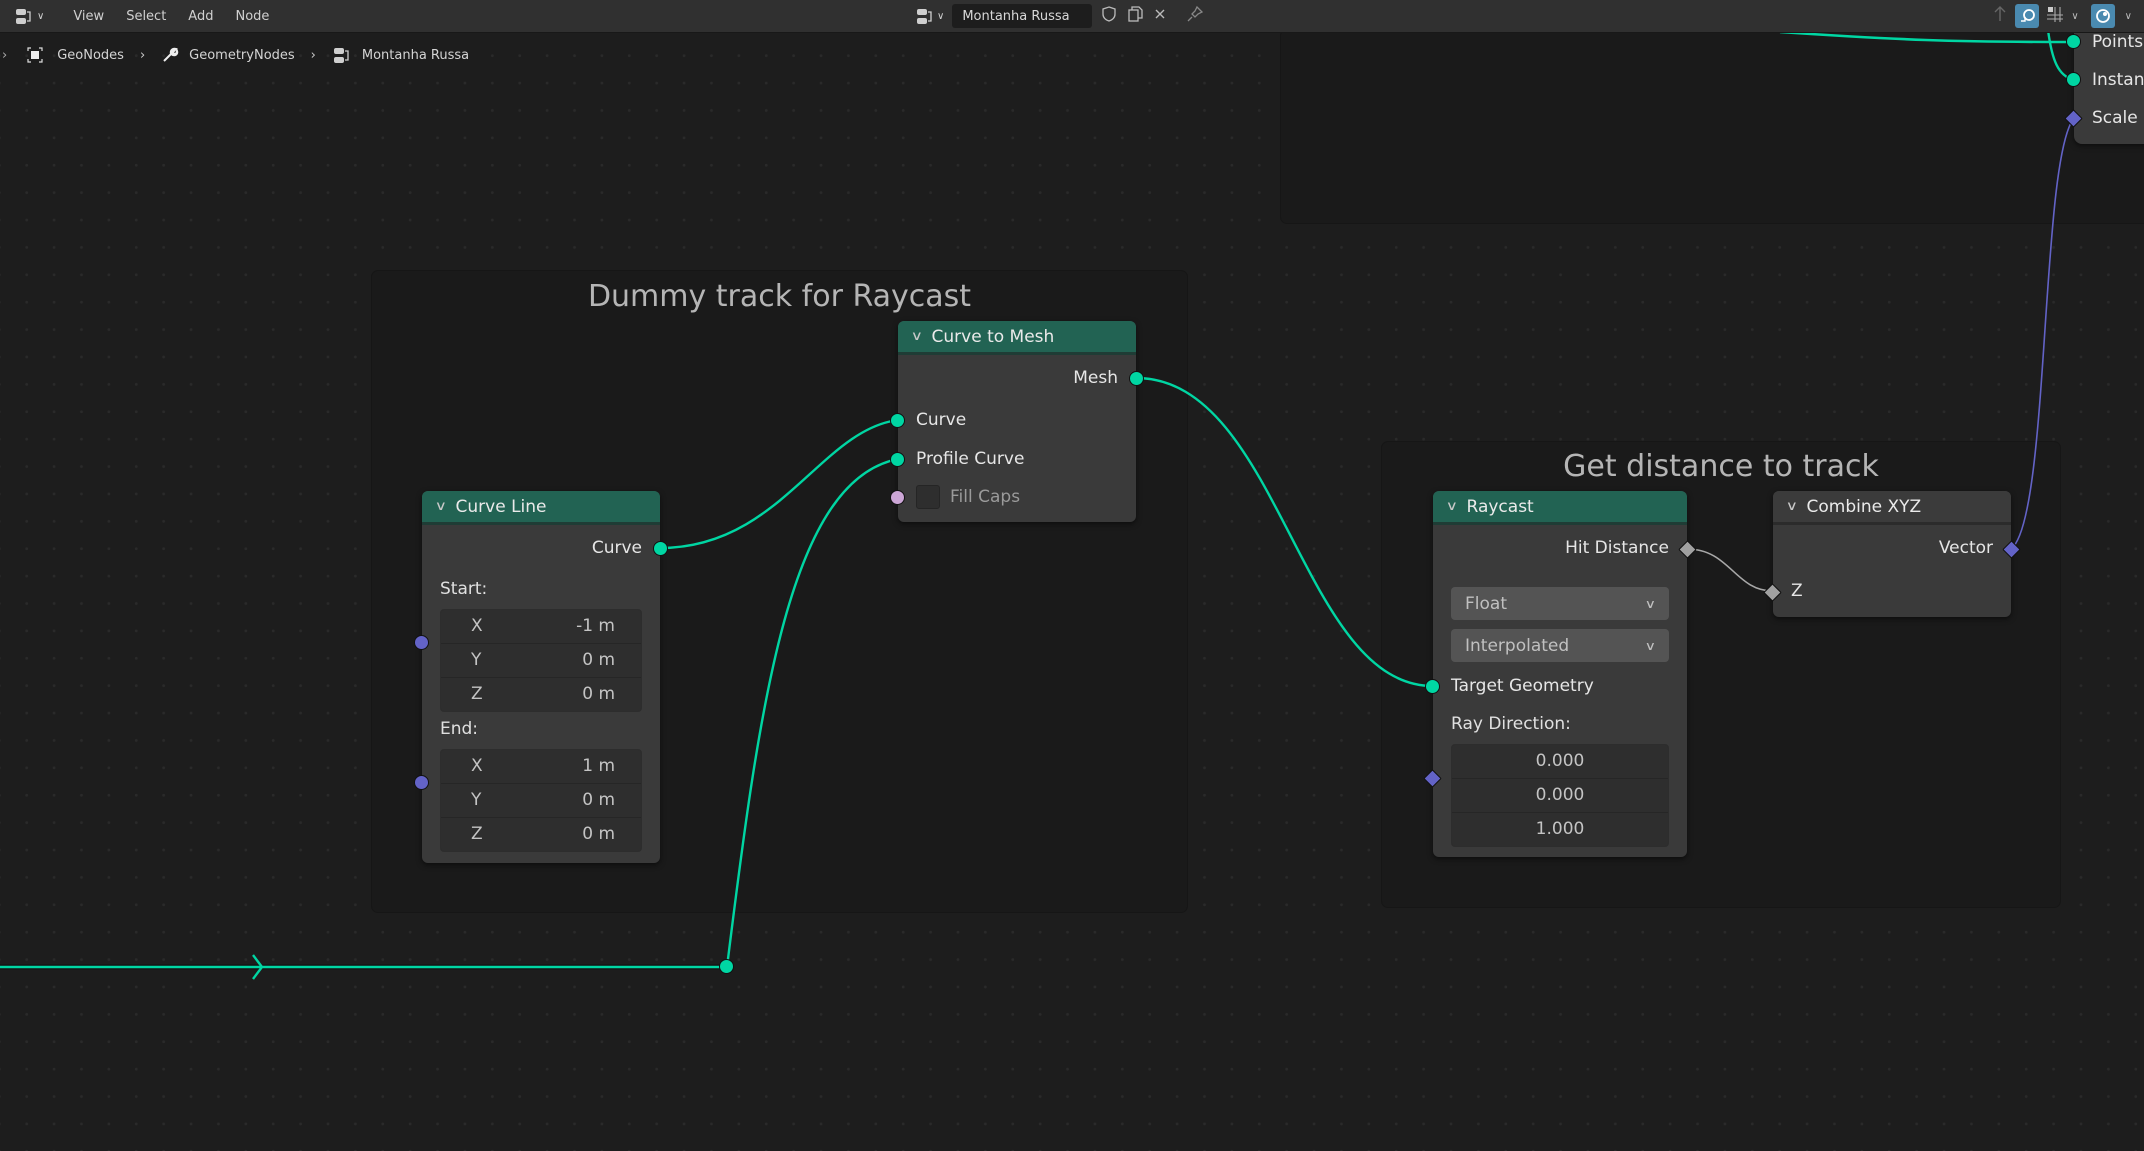 Image resolution: width=2144 pixels, height=1151 pixels. What do you see at coordinates (941, 420) in the screenshot?
I see `input-curve: Curve` at bounding box center [941, 420].